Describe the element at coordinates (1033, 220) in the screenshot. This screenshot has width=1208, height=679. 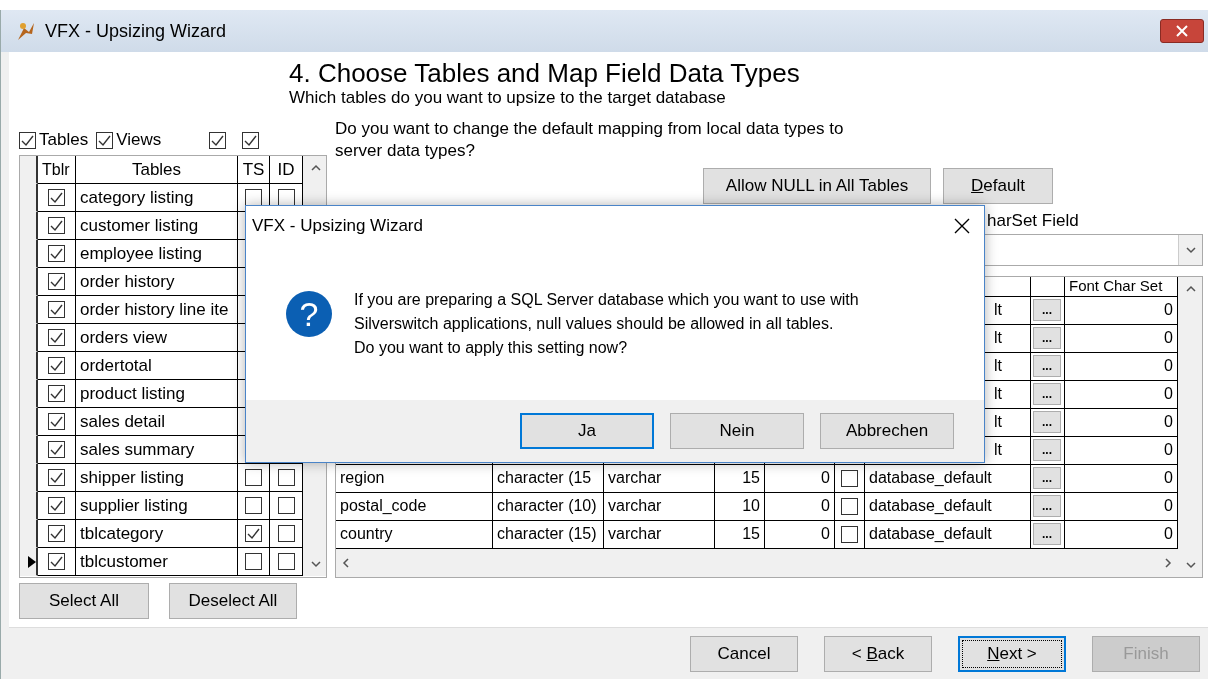
I see `field-label: harSet Field` at that location.